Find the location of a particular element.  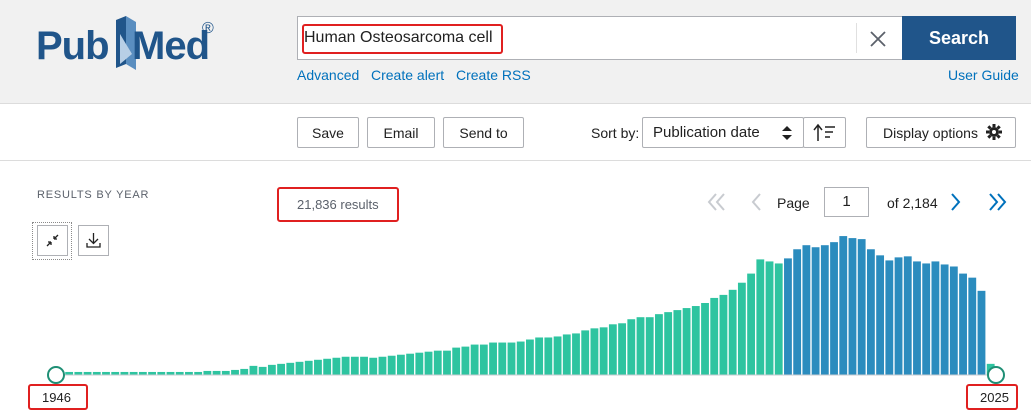

save-button: Save is located at coordinates (328, 132).